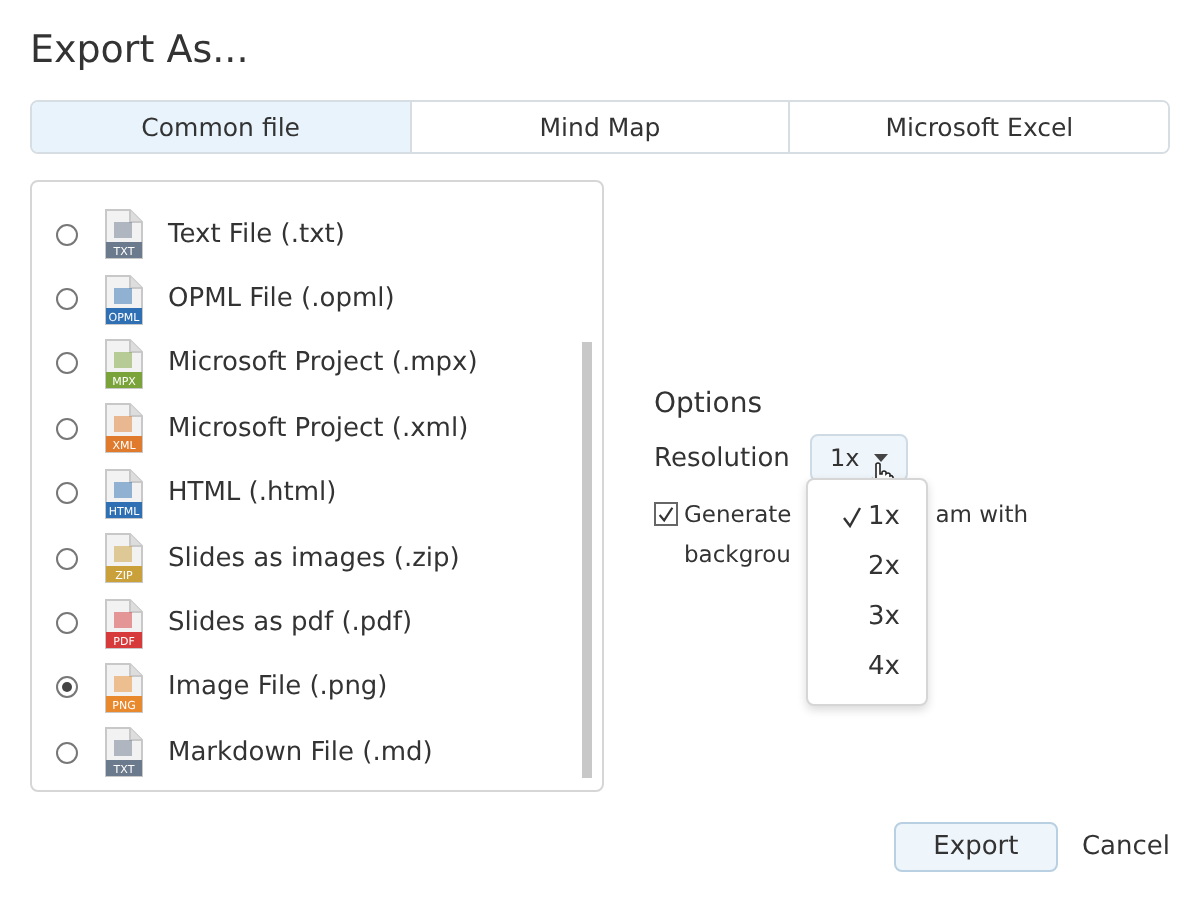 The image size is (1200, 920). I want to click on format-label: OPML File (.opml), so click(281, 299).